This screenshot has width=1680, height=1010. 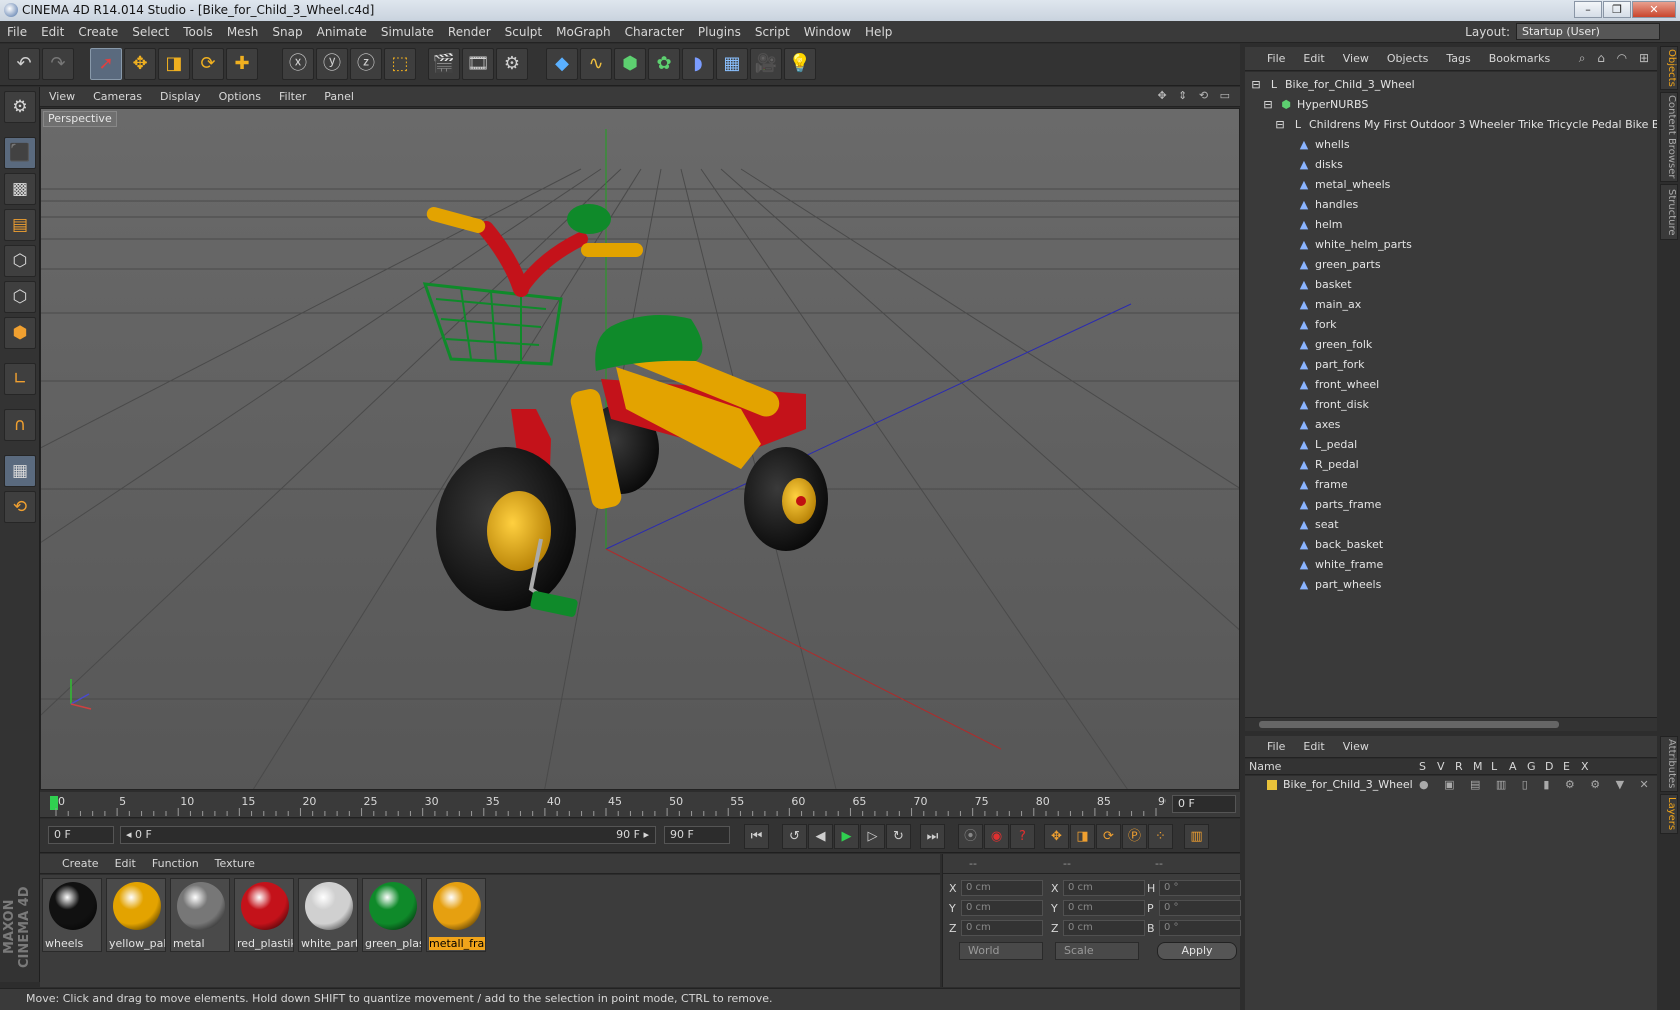 I want to click on tab-attributes: Attributes, so click(x=1669, y=764).